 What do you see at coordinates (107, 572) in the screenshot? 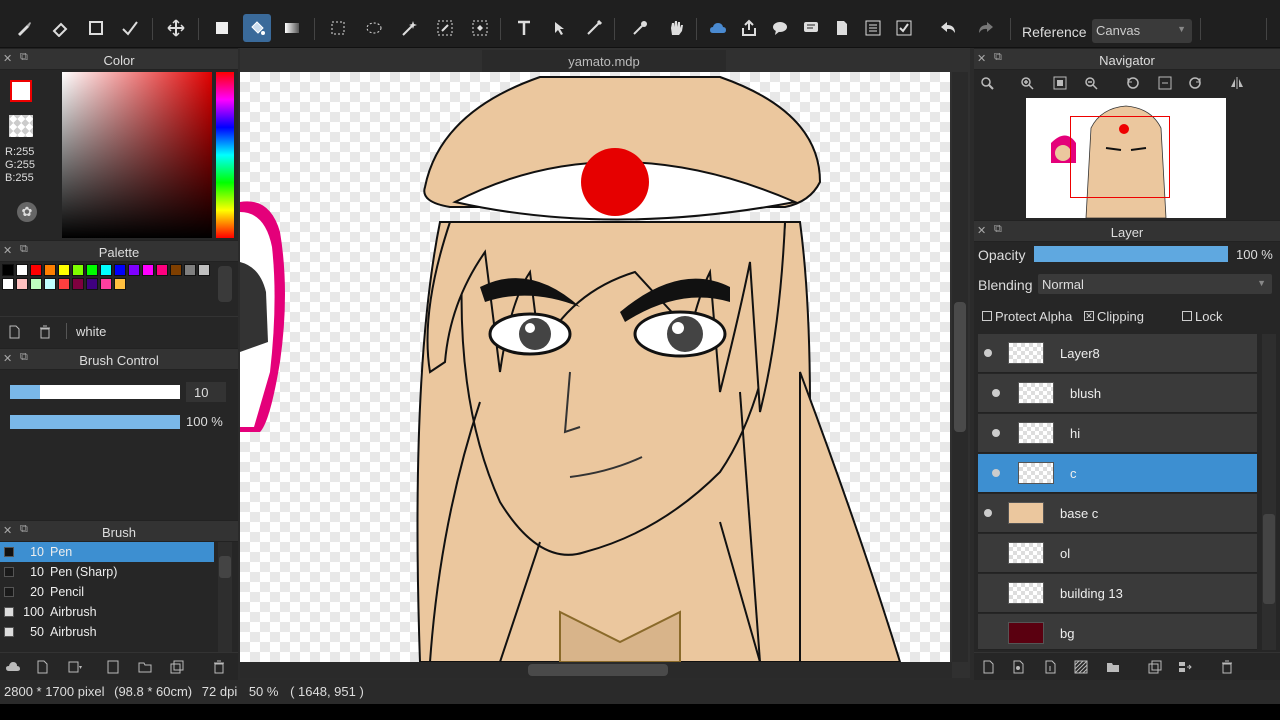
I see `brush-item: 10 Pen (Sharp)` at bounding box center [107, 572].